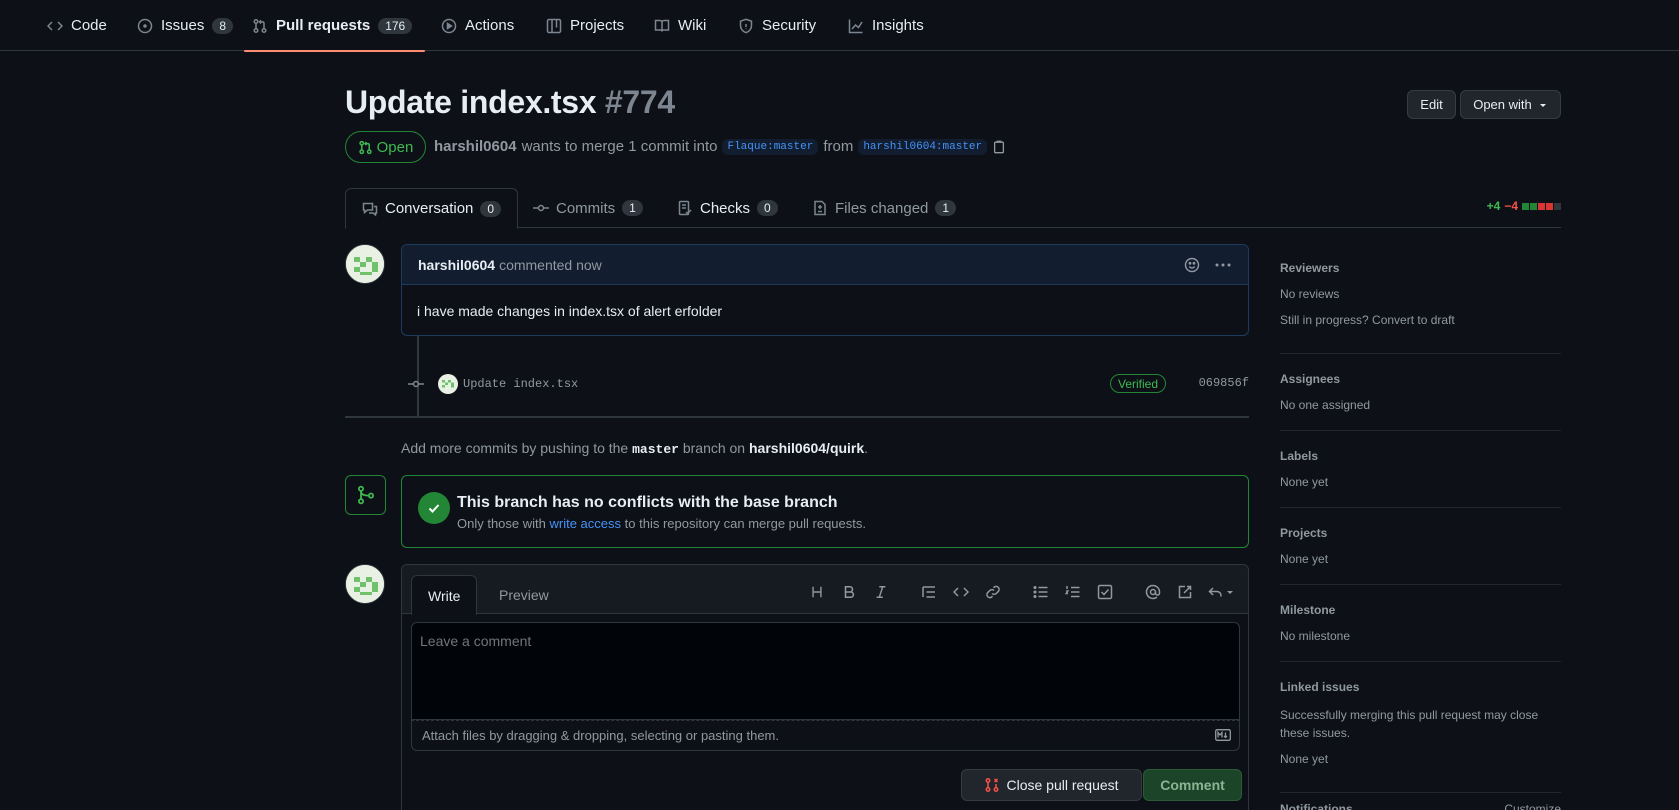 The width and height of the screenshot is (1679, 810). What do you see at coordinates (1041, 592) in the screenshot?
I see `unordered-list-icon` at bounding box center [1041, 592].